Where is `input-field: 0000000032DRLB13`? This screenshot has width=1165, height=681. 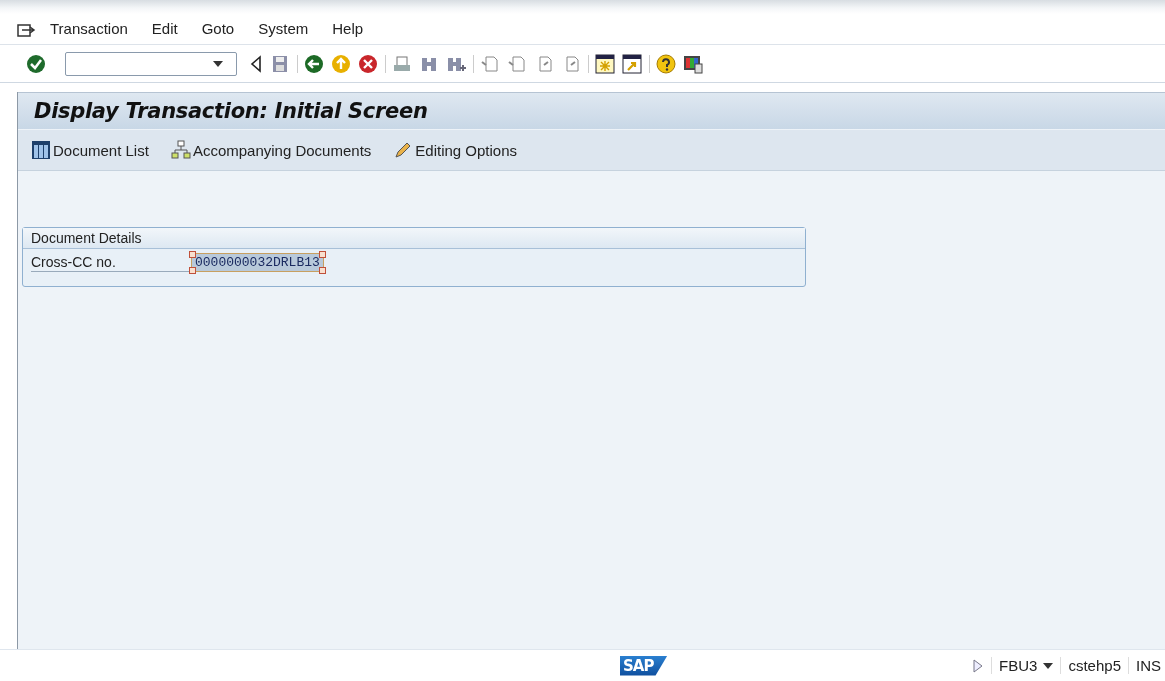 input-field: 0000000032DRLB13 is located at coordinates (257, 262).